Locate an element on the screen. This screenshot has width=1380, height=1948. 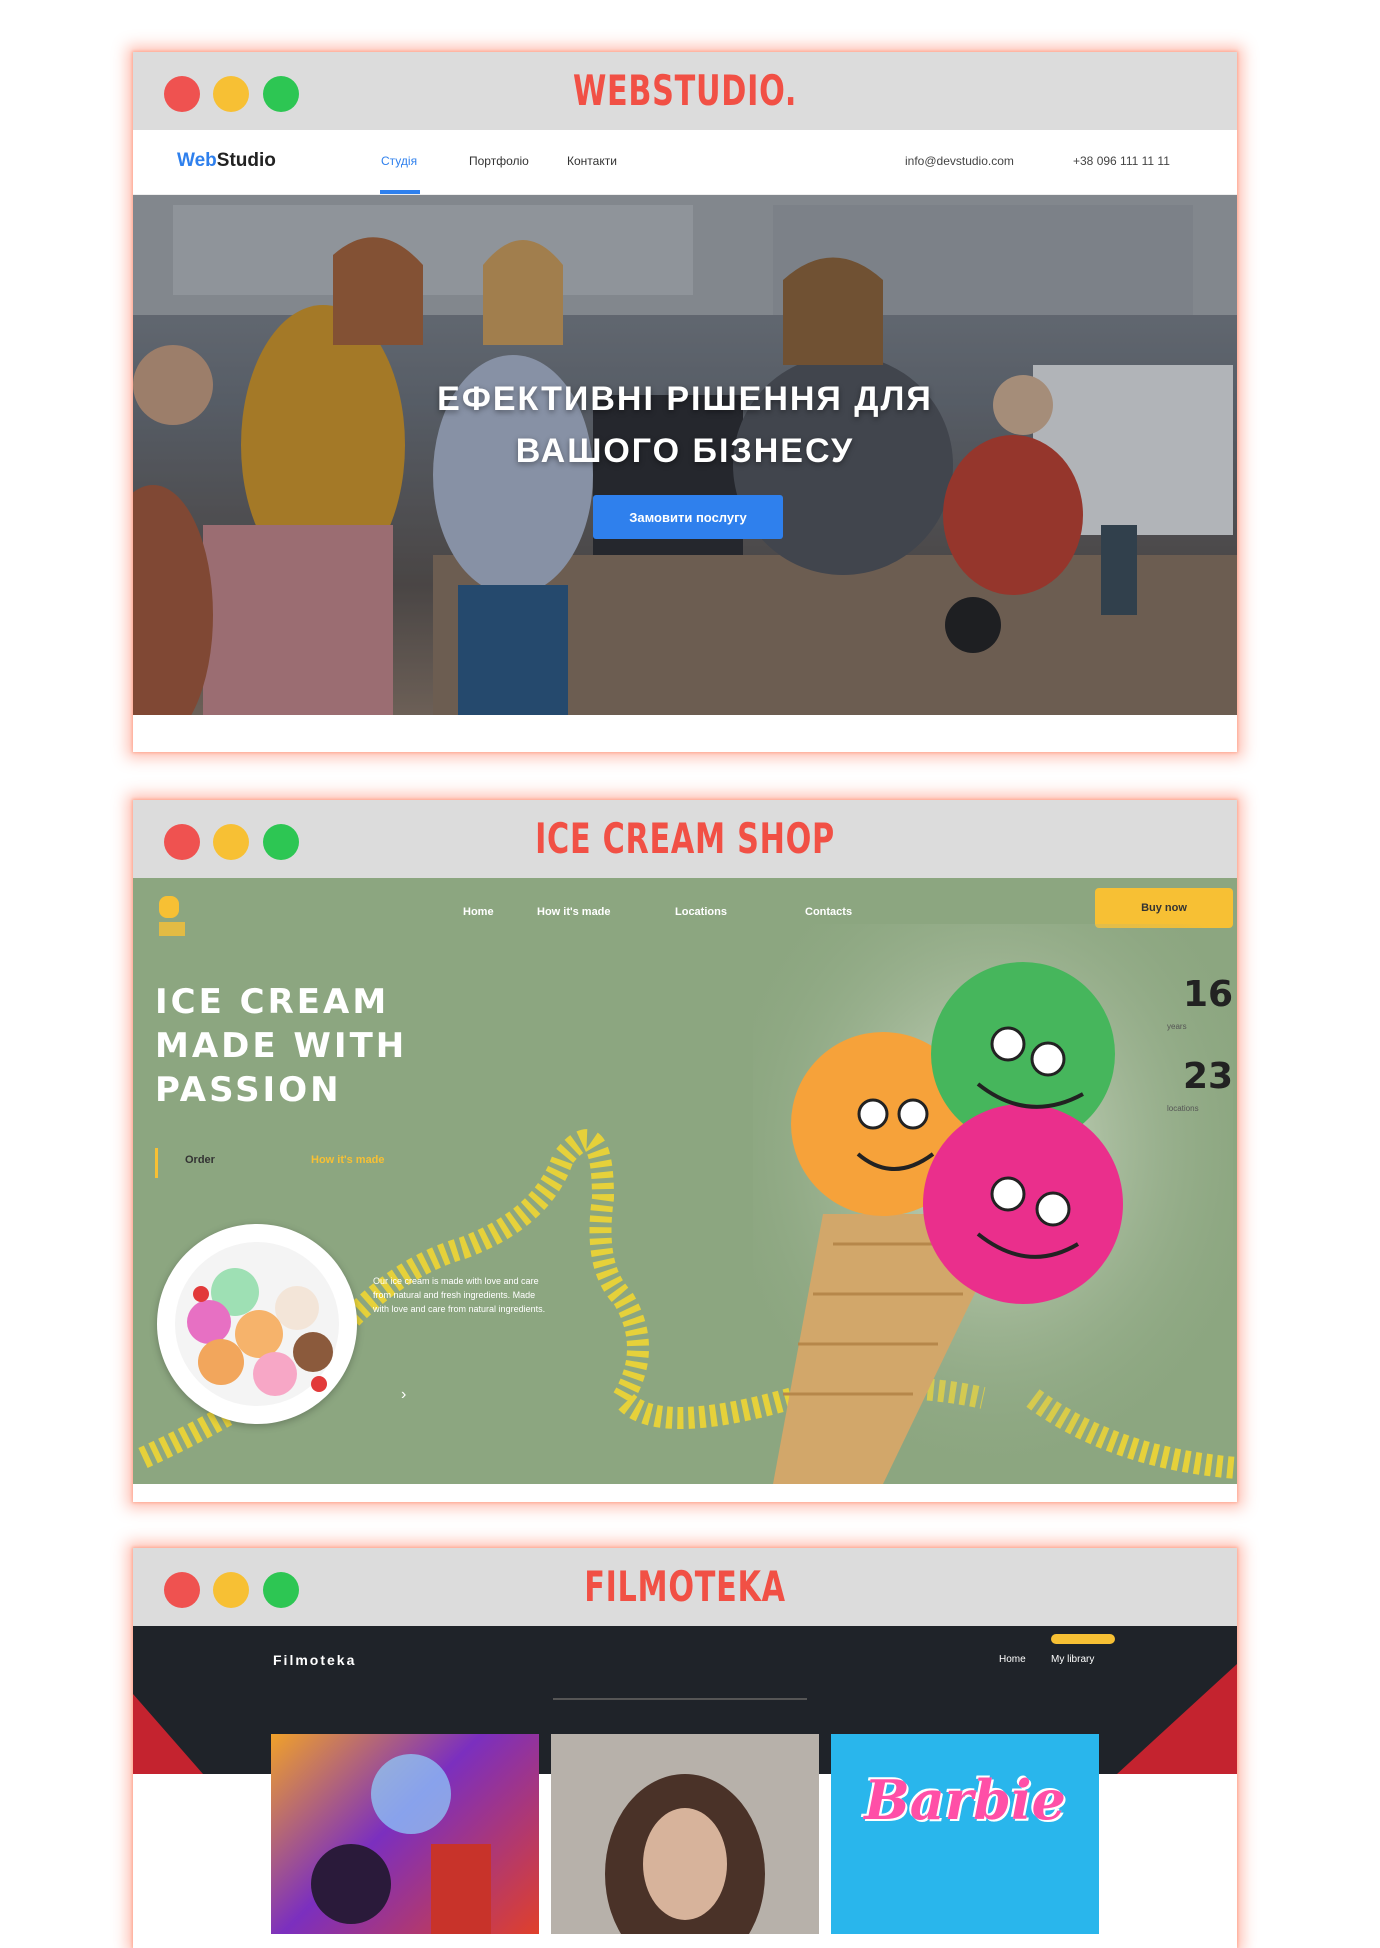
search-input is located at coordinates (680, 1699).